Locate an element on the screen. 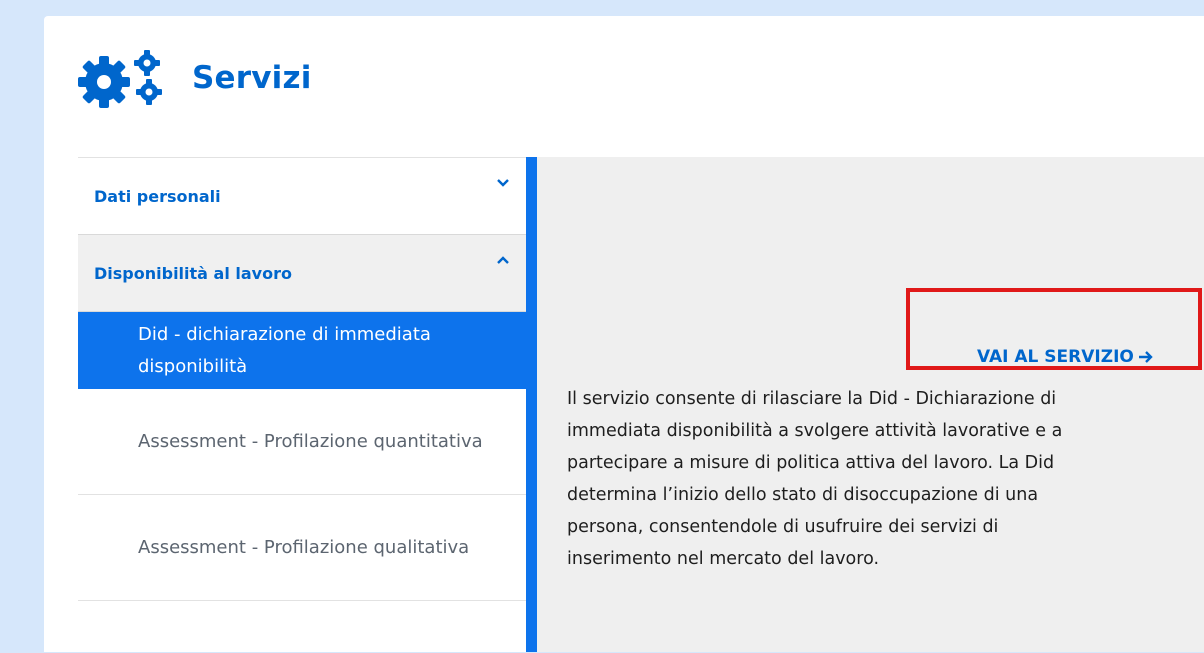 This screenshot has width=1204, height=653. sidebar-item-disponibilita: Disponibilità al lavoro is located at coordinates (302, 273).